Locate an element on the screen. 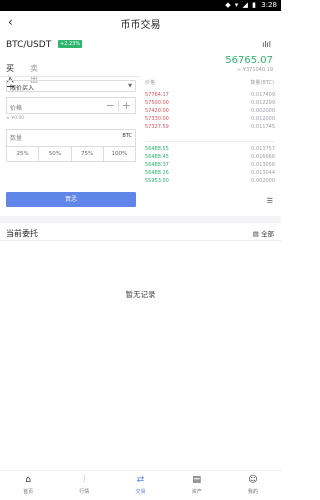 The image size is (320, 500). nav-trade: ⇄ 交易 is located at coordinates (140, 485).